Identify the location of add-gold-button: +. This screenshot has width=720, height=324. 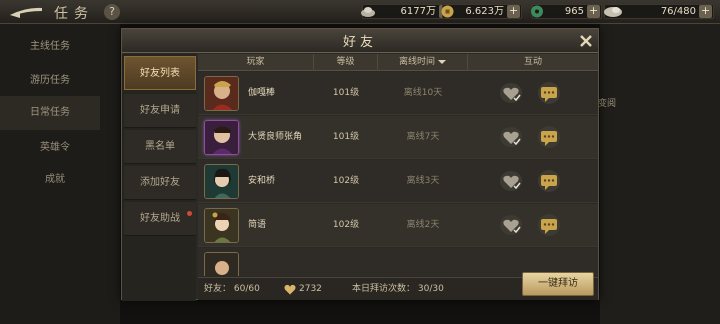
(513, 11).